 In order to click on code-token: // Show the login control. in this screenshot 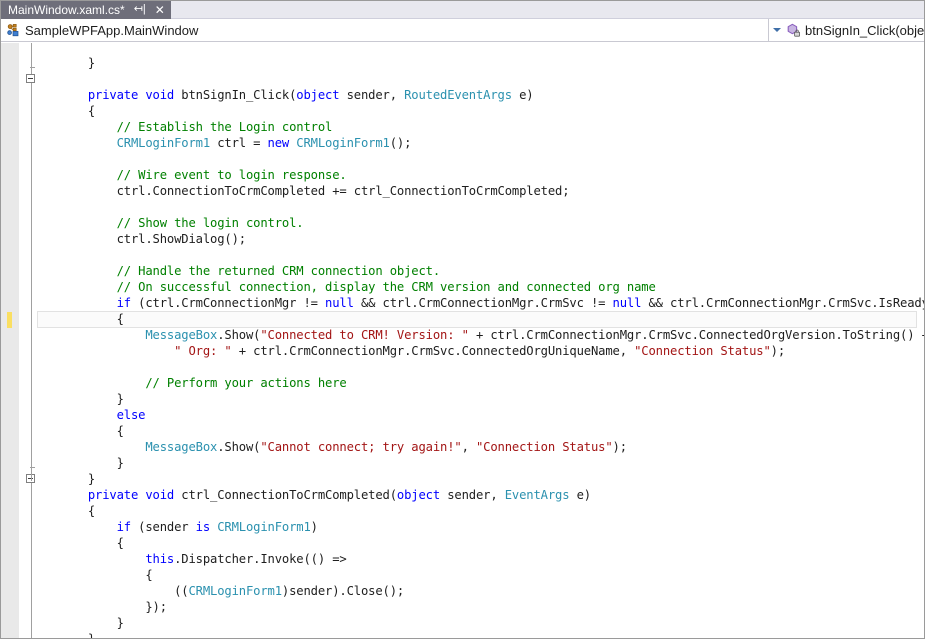, I will do `click(210, 223)`.